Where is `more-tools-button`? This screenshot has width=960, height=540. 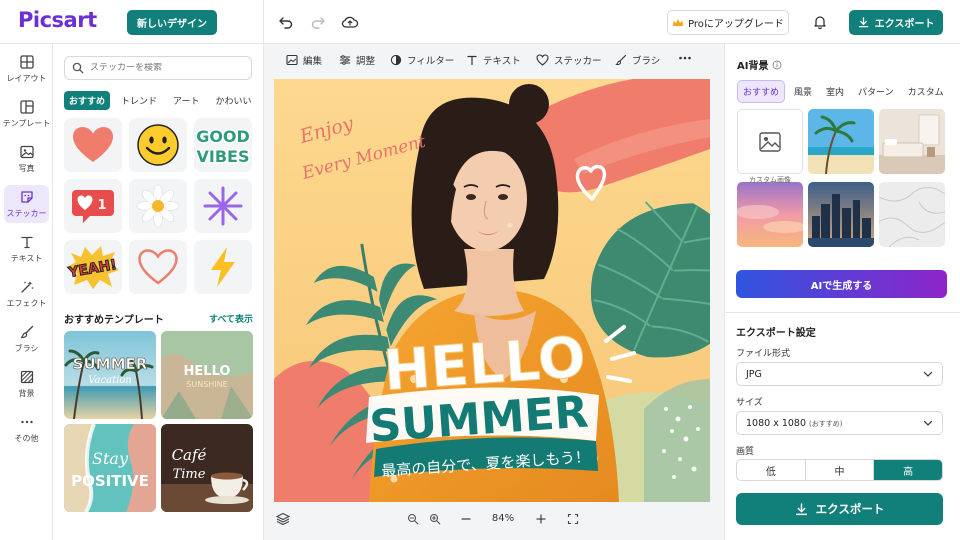 more-tools-button is located at coordinates (685, 58).